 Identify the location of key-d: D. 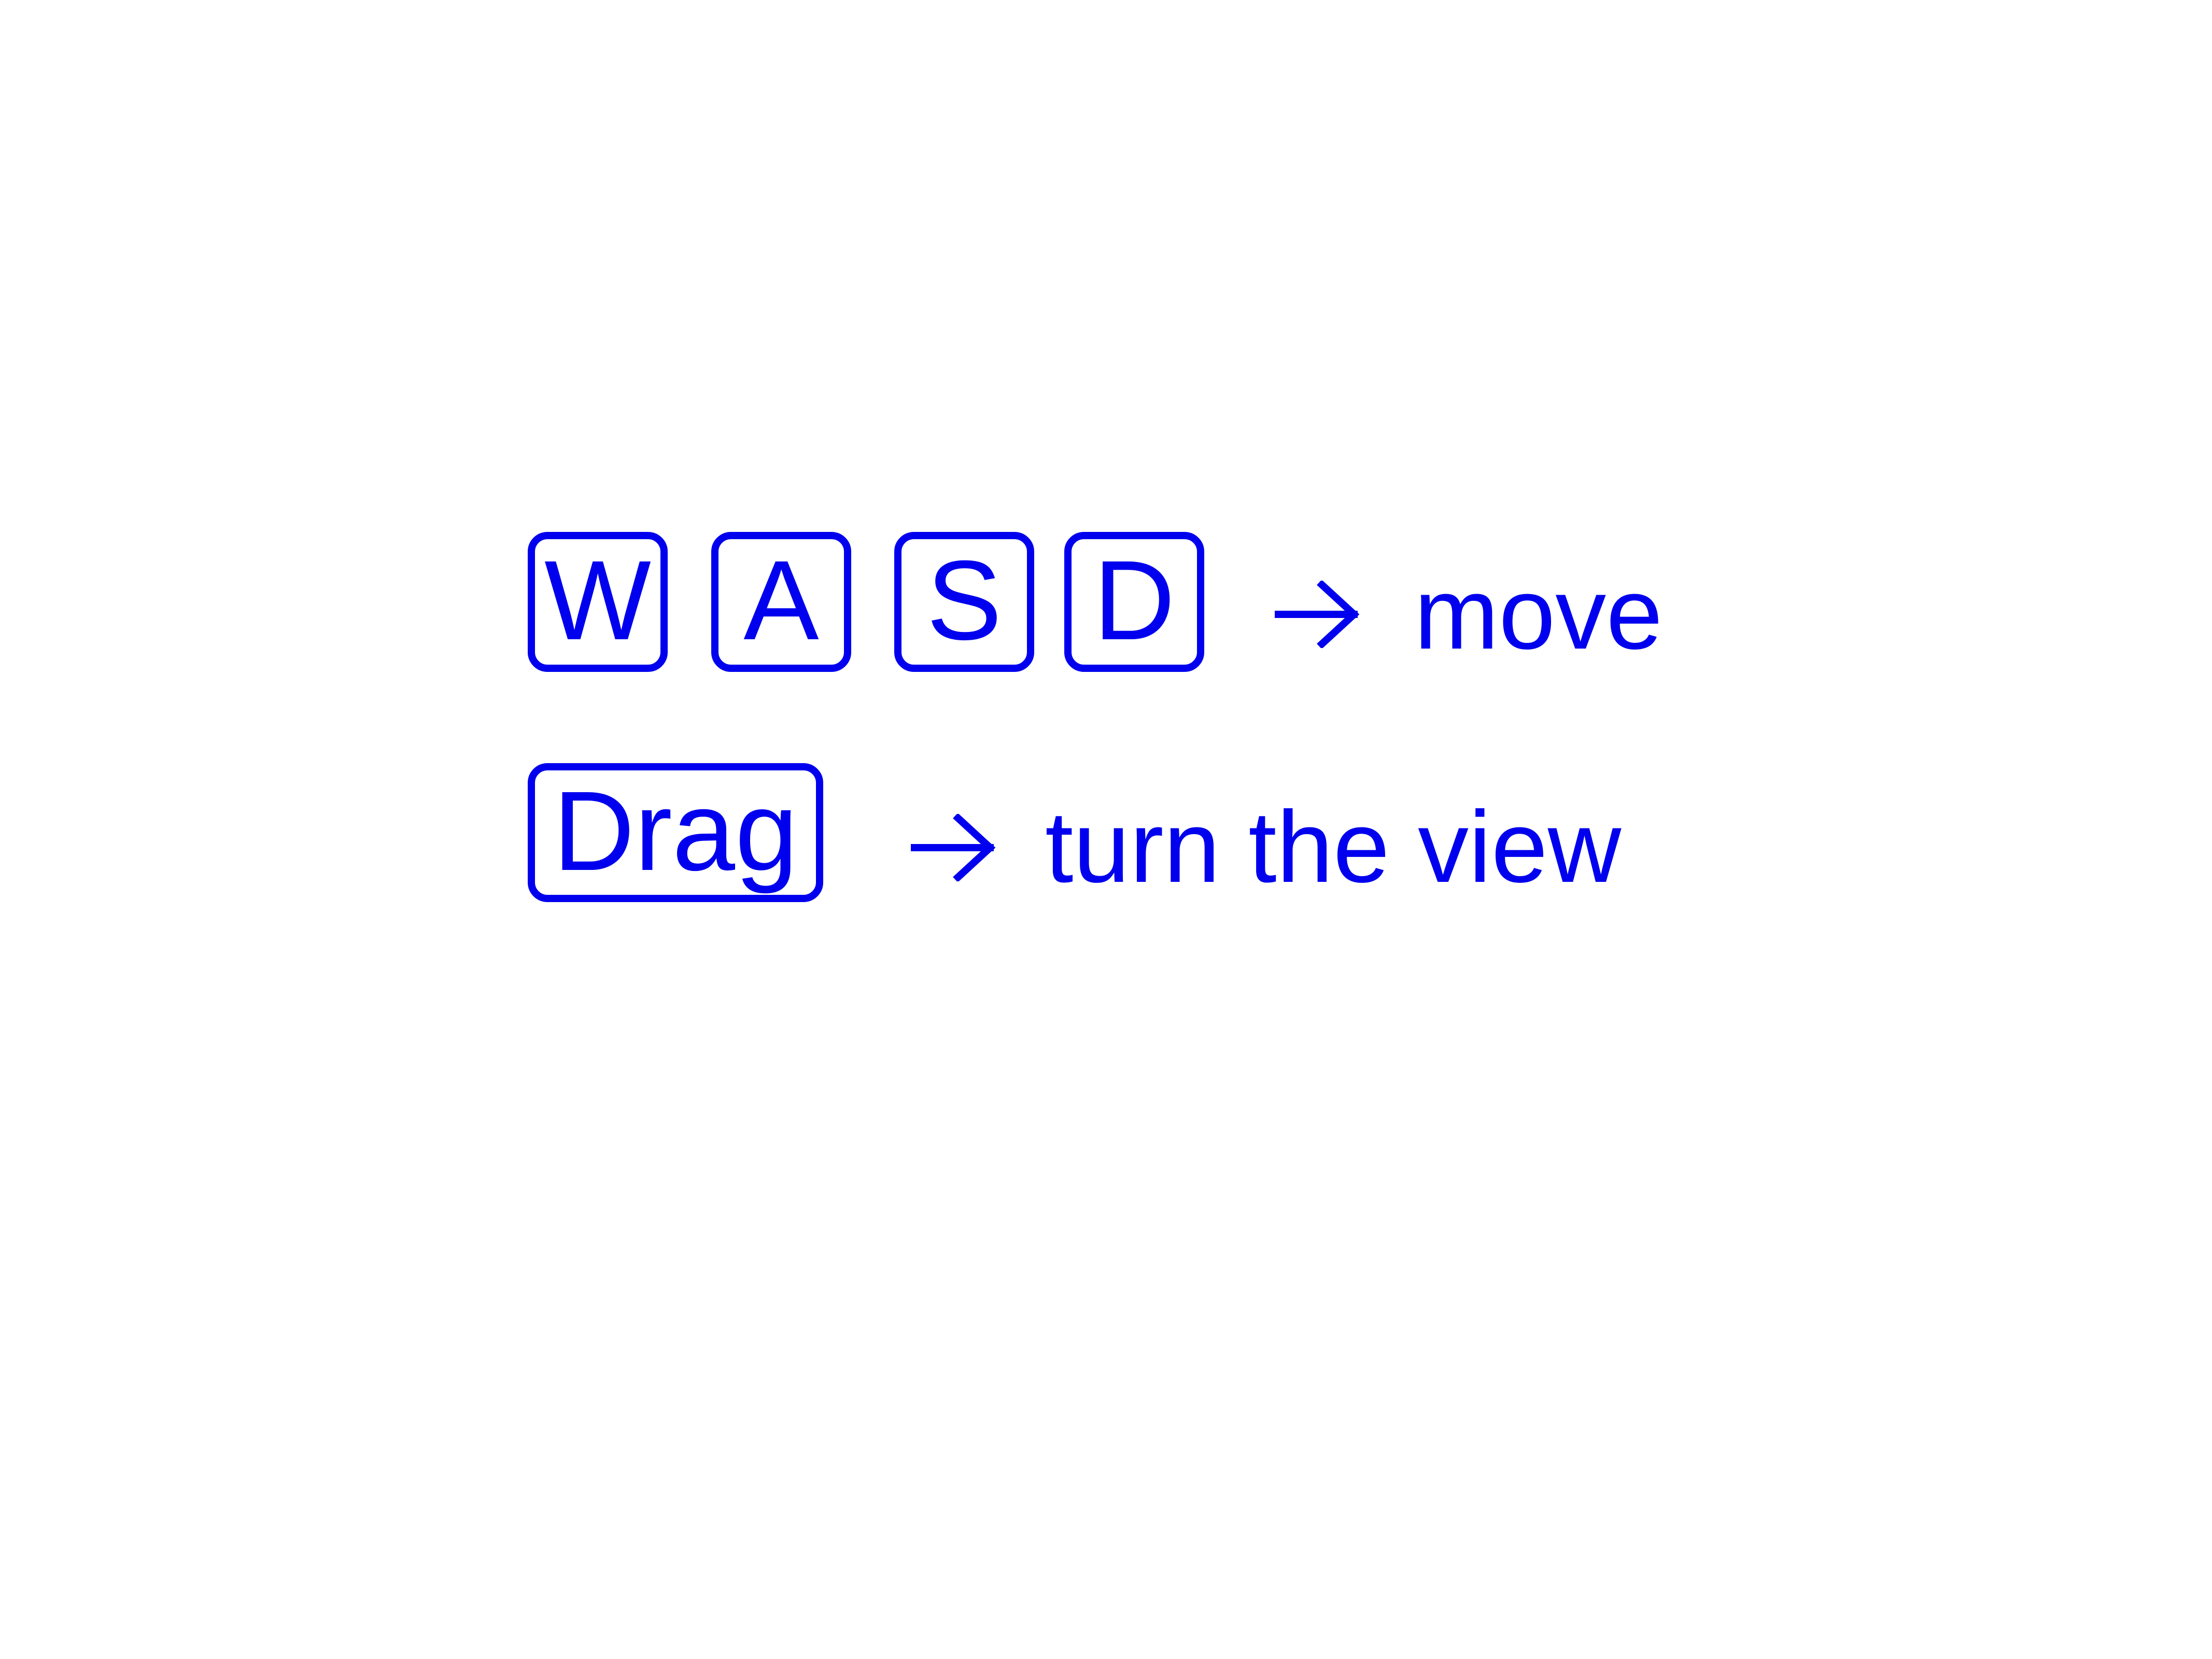
(1134, 602).